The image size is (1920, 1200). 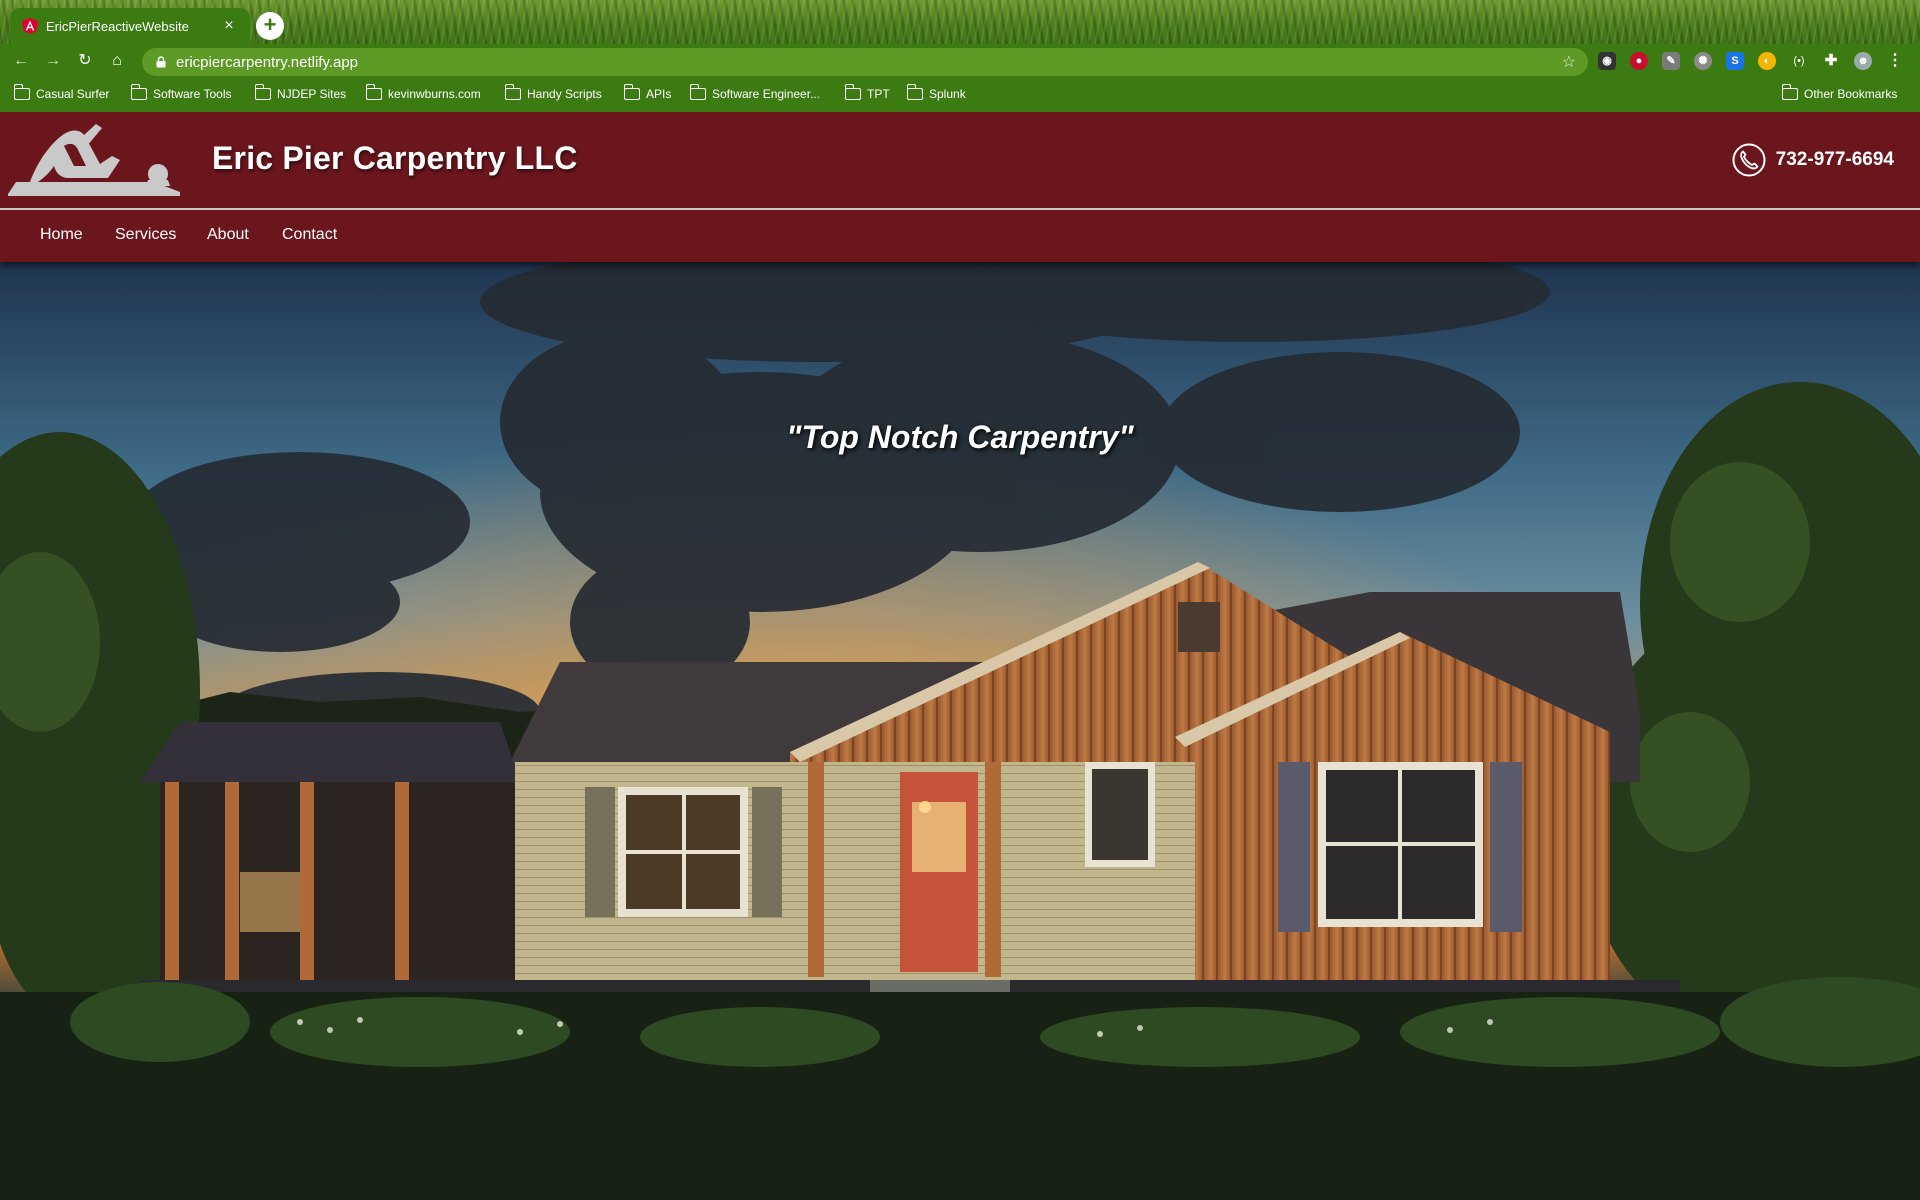 I want to click on home-icon: ⌂, so click(x=117, y=61).